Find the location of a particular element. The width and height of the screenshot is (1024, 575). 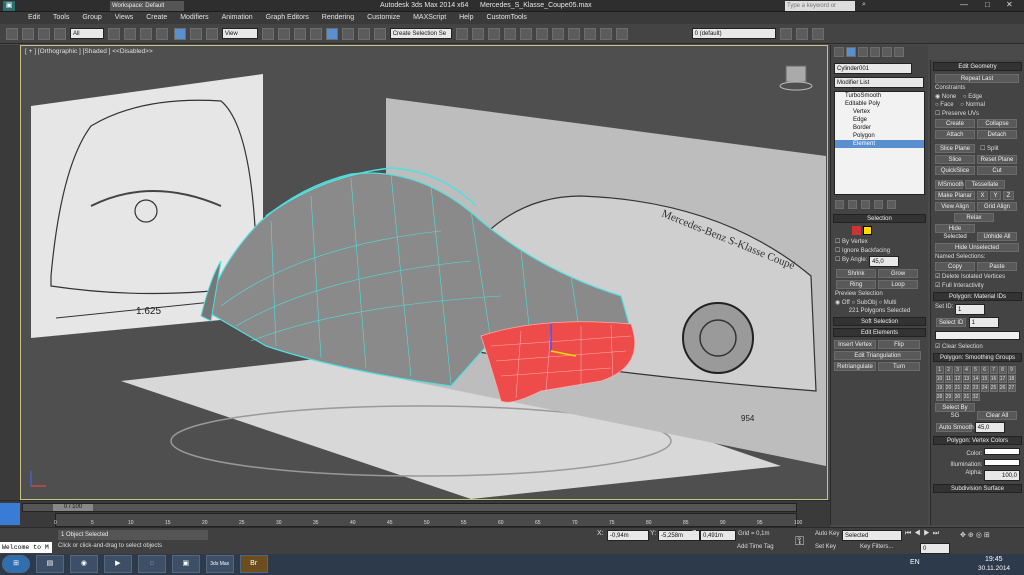

media-player-icon: ▶ is located at coordinates (117, 564).